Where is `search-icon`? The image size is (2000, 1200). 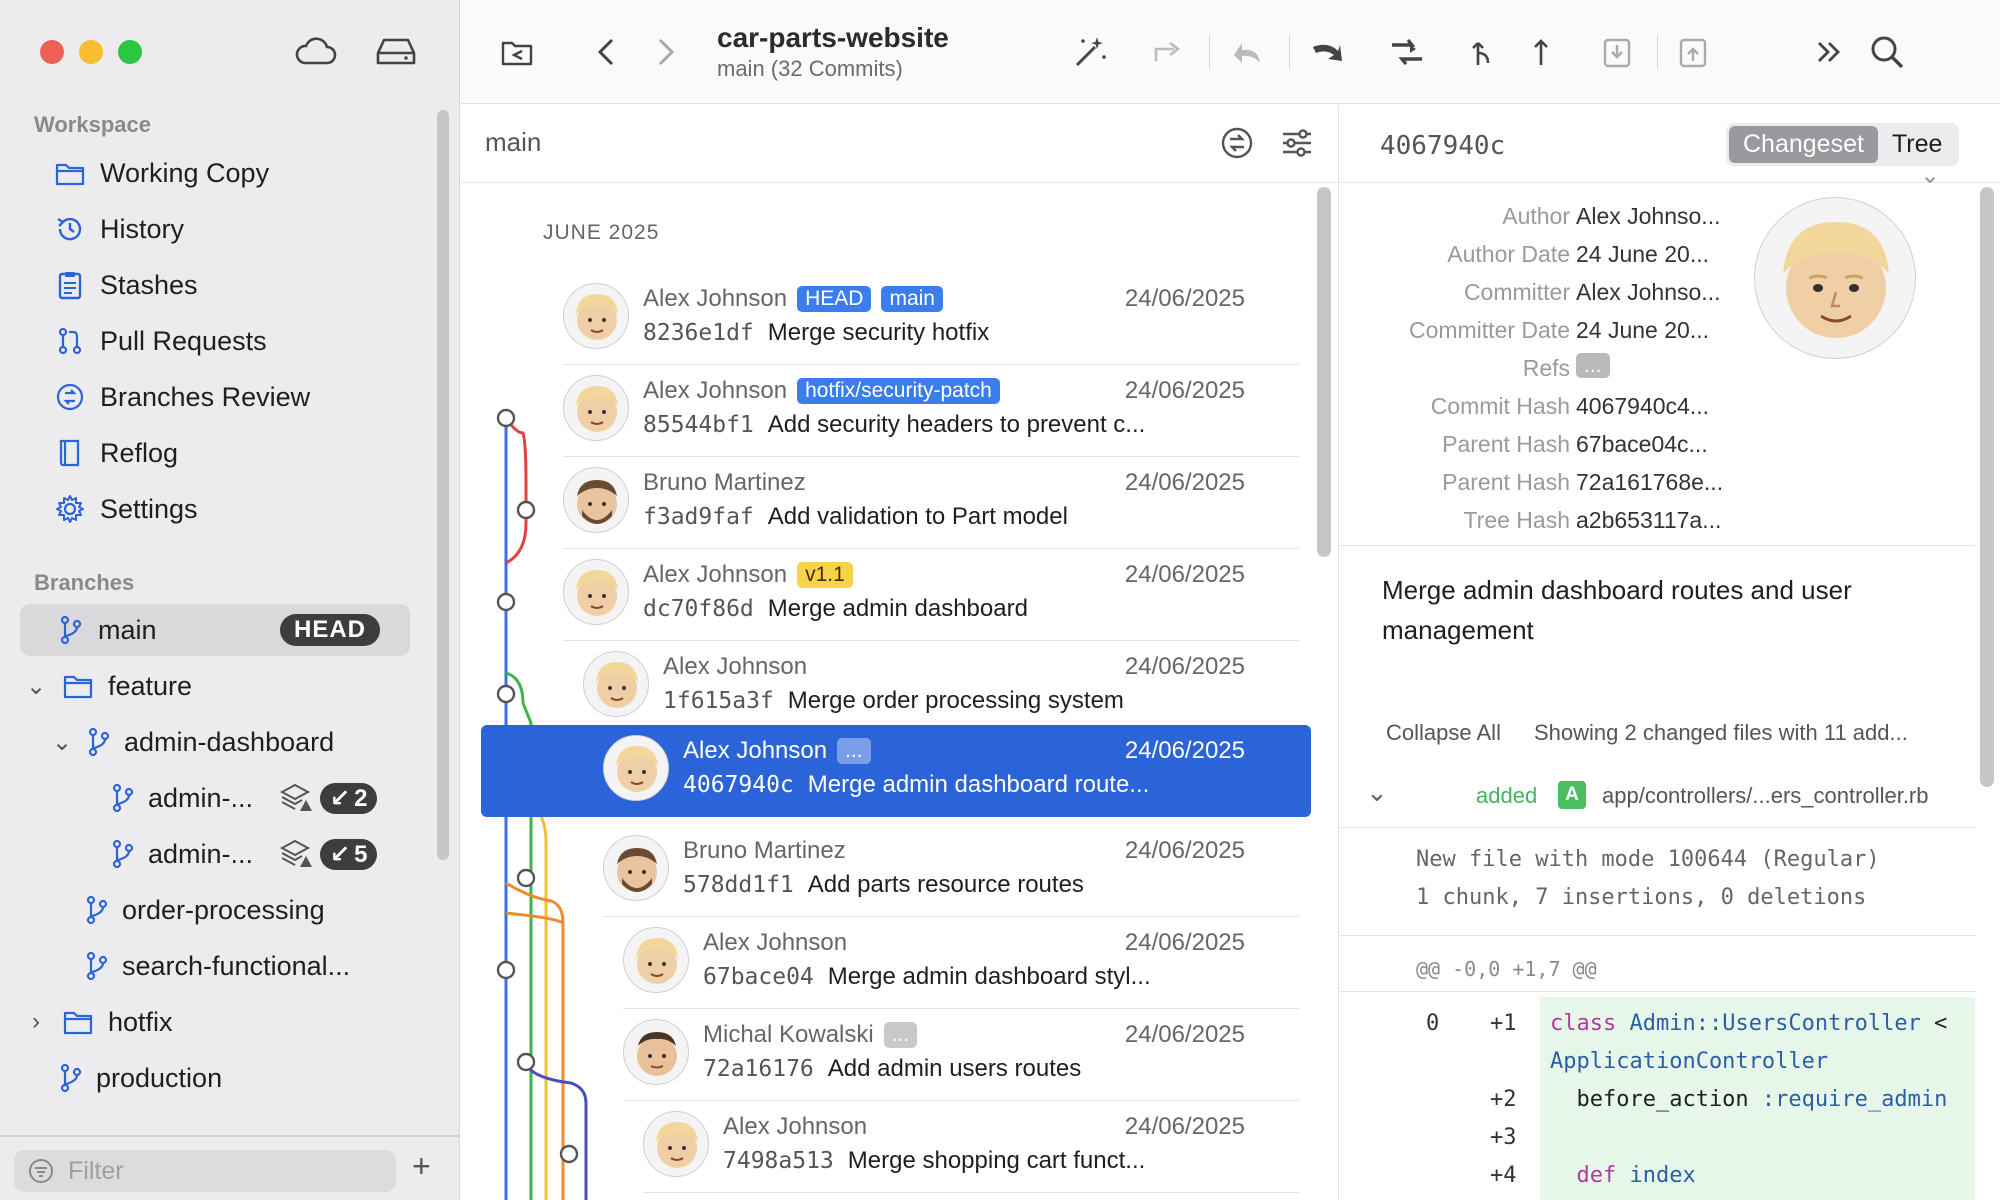
search-icon is located at coordinates (1887, 52).